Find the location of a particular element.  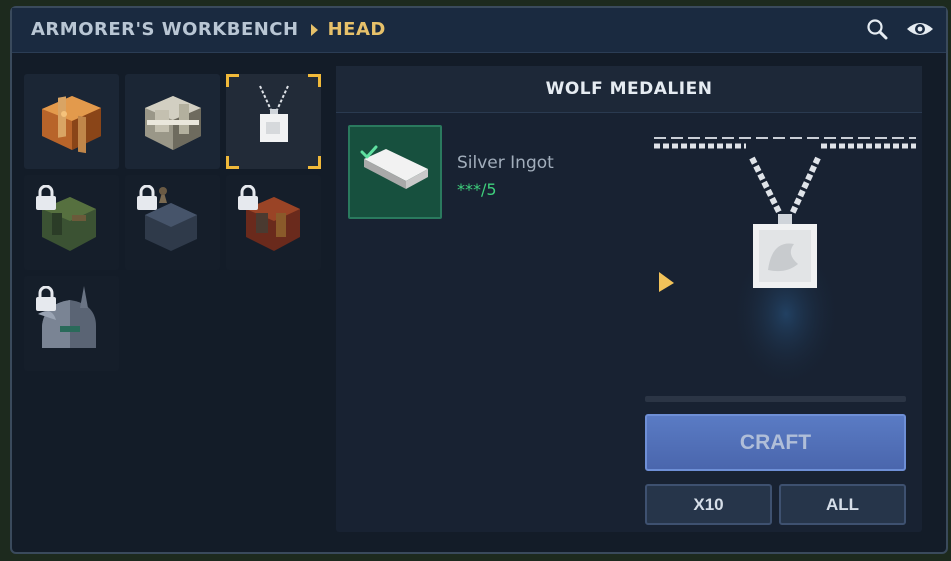

breadcrumb-category: HEAD is located at coordinates (356, 29).